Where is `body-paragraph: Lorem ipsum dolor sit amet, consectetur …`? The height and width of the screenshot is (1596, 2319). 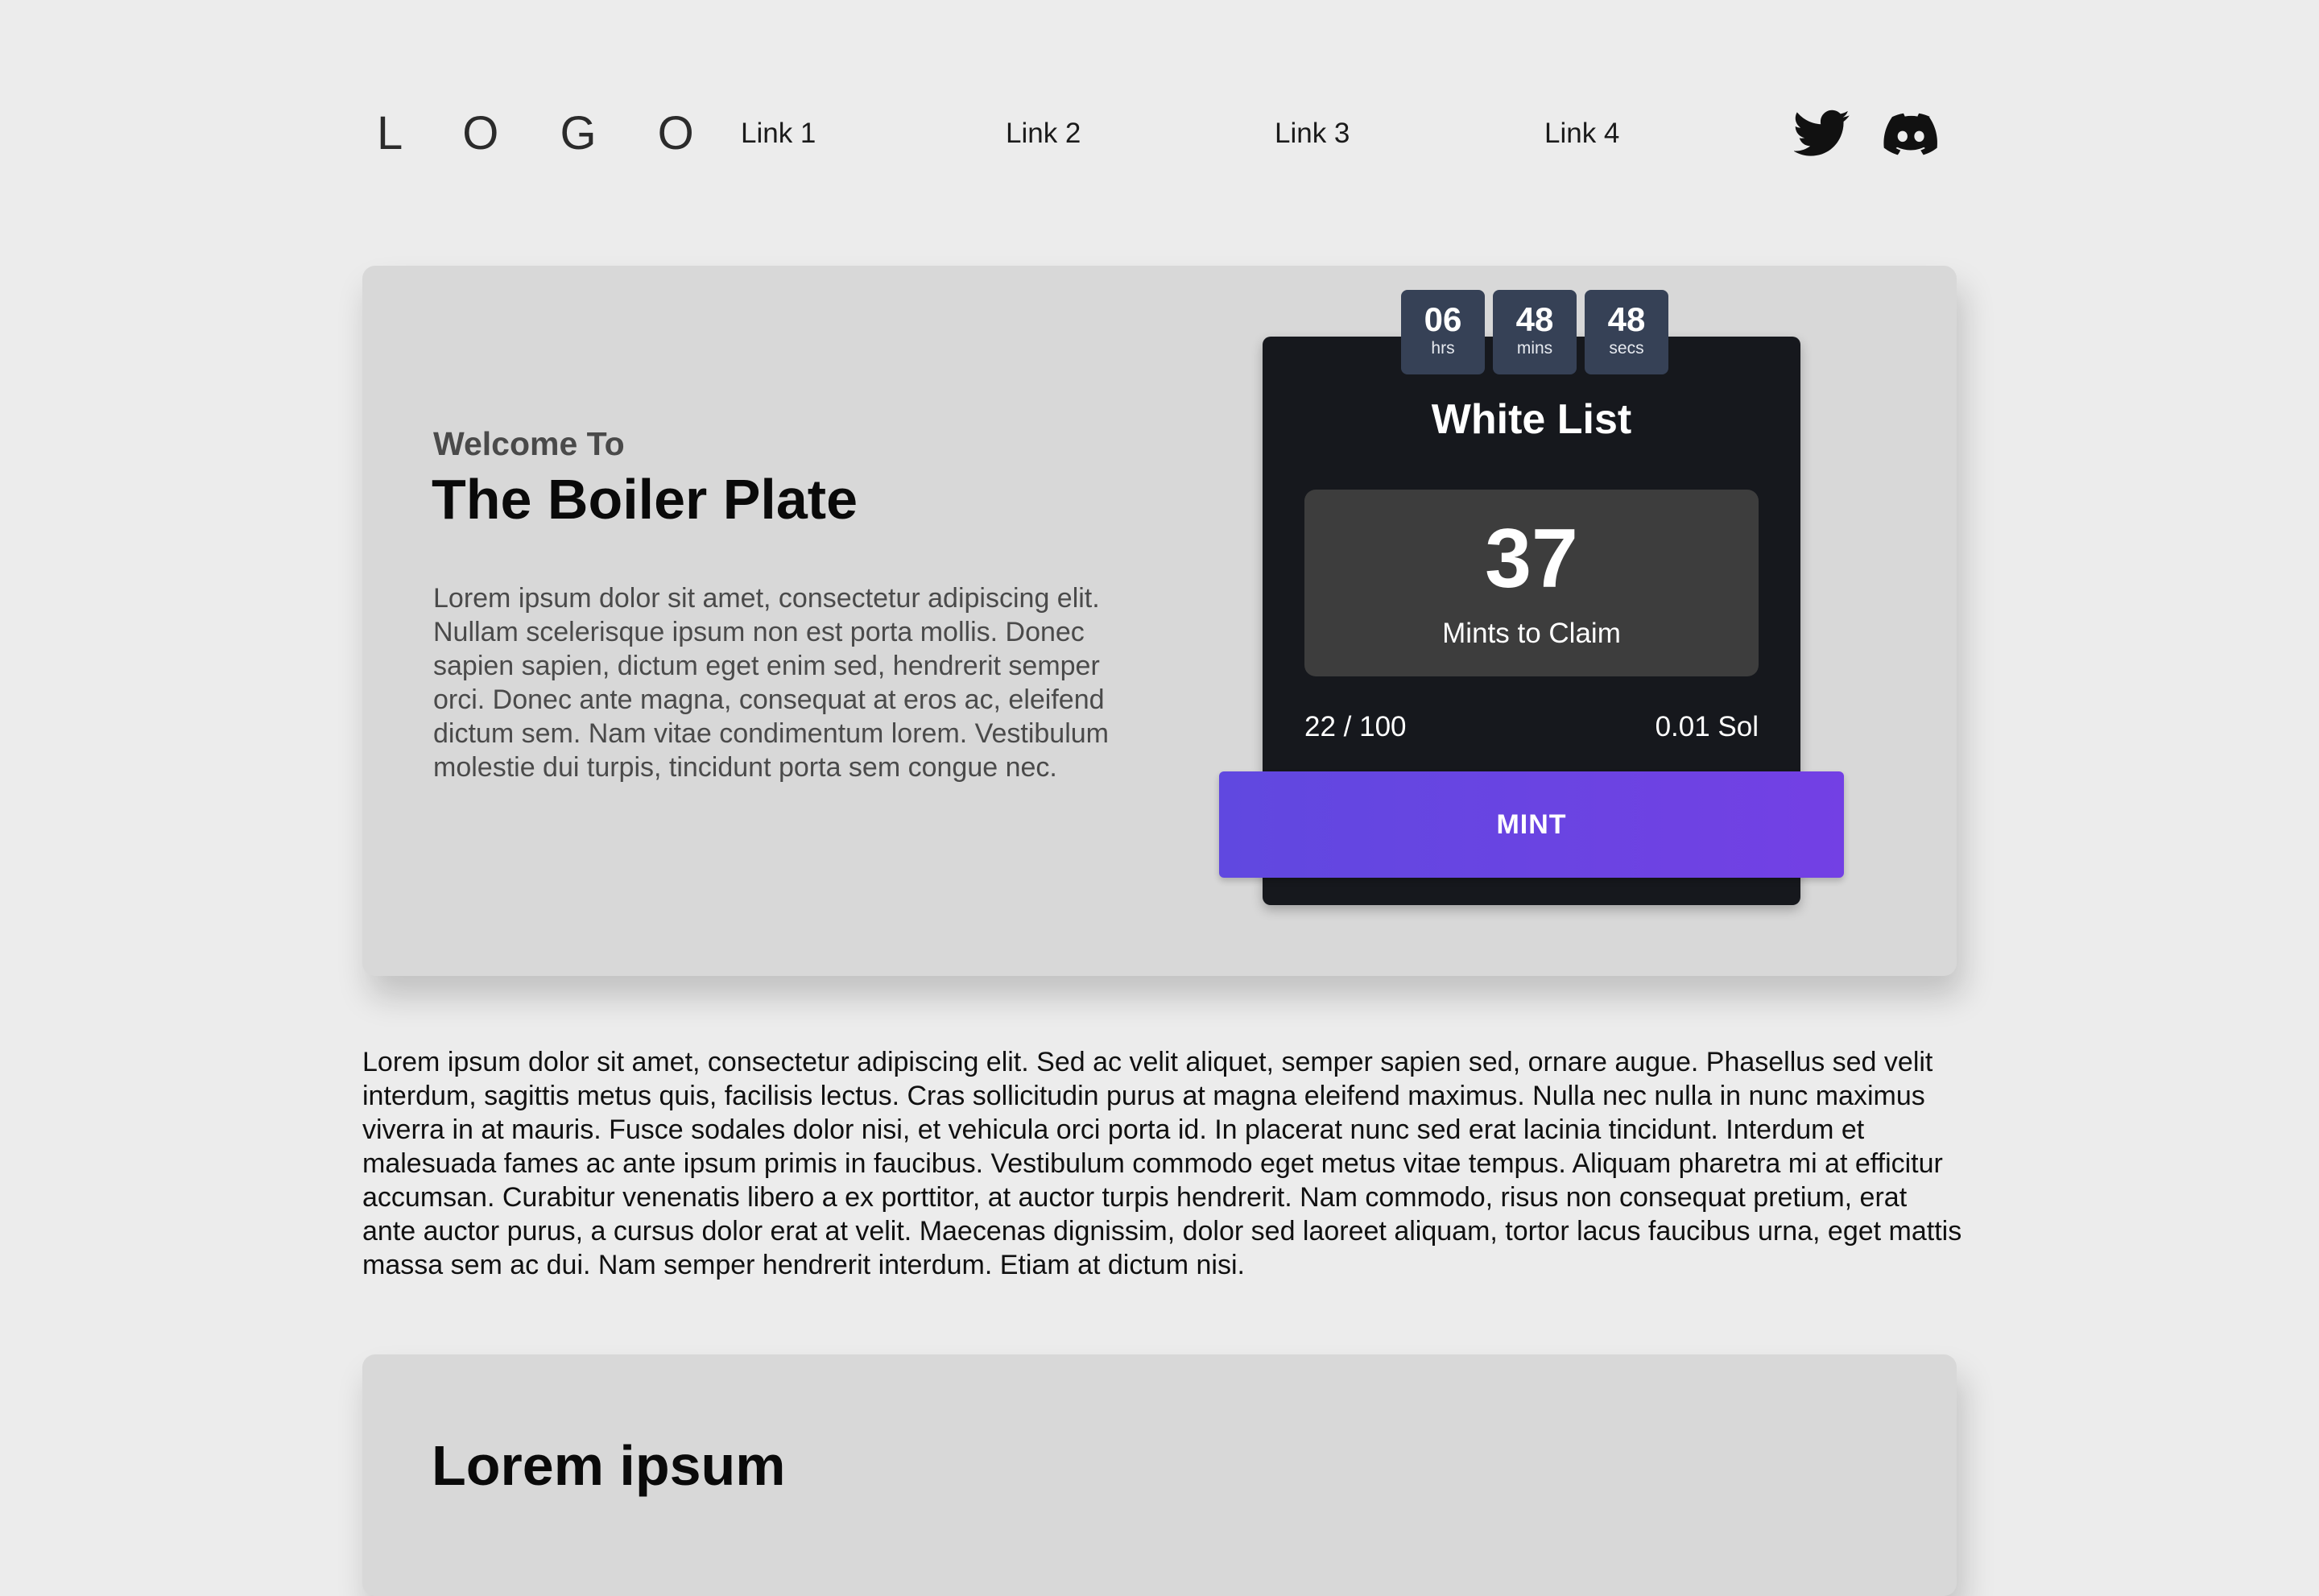
body-paragraph: Lorem ipsum dolor sit amet, consectetur … is located at coordinates (1162, 1163).